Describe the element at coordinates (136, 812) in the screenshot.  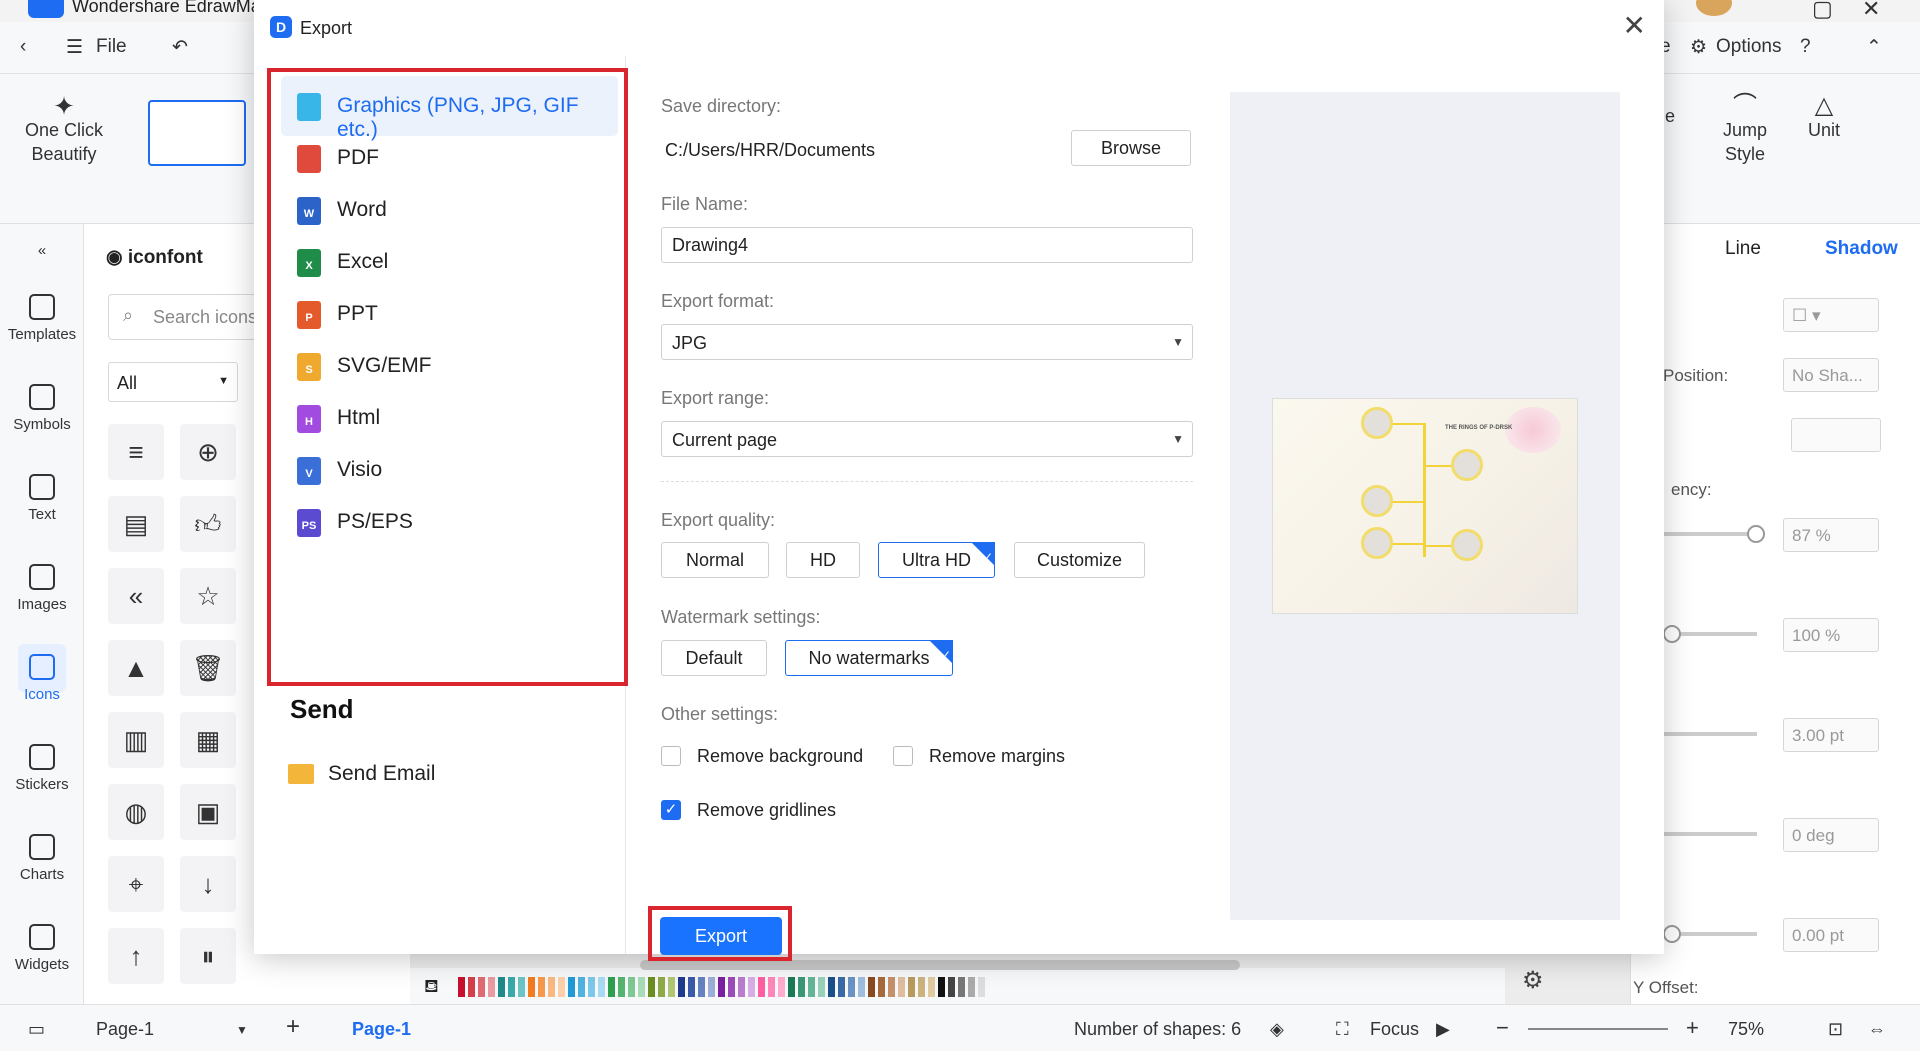
I see `palette-icon: ◍` at that location.